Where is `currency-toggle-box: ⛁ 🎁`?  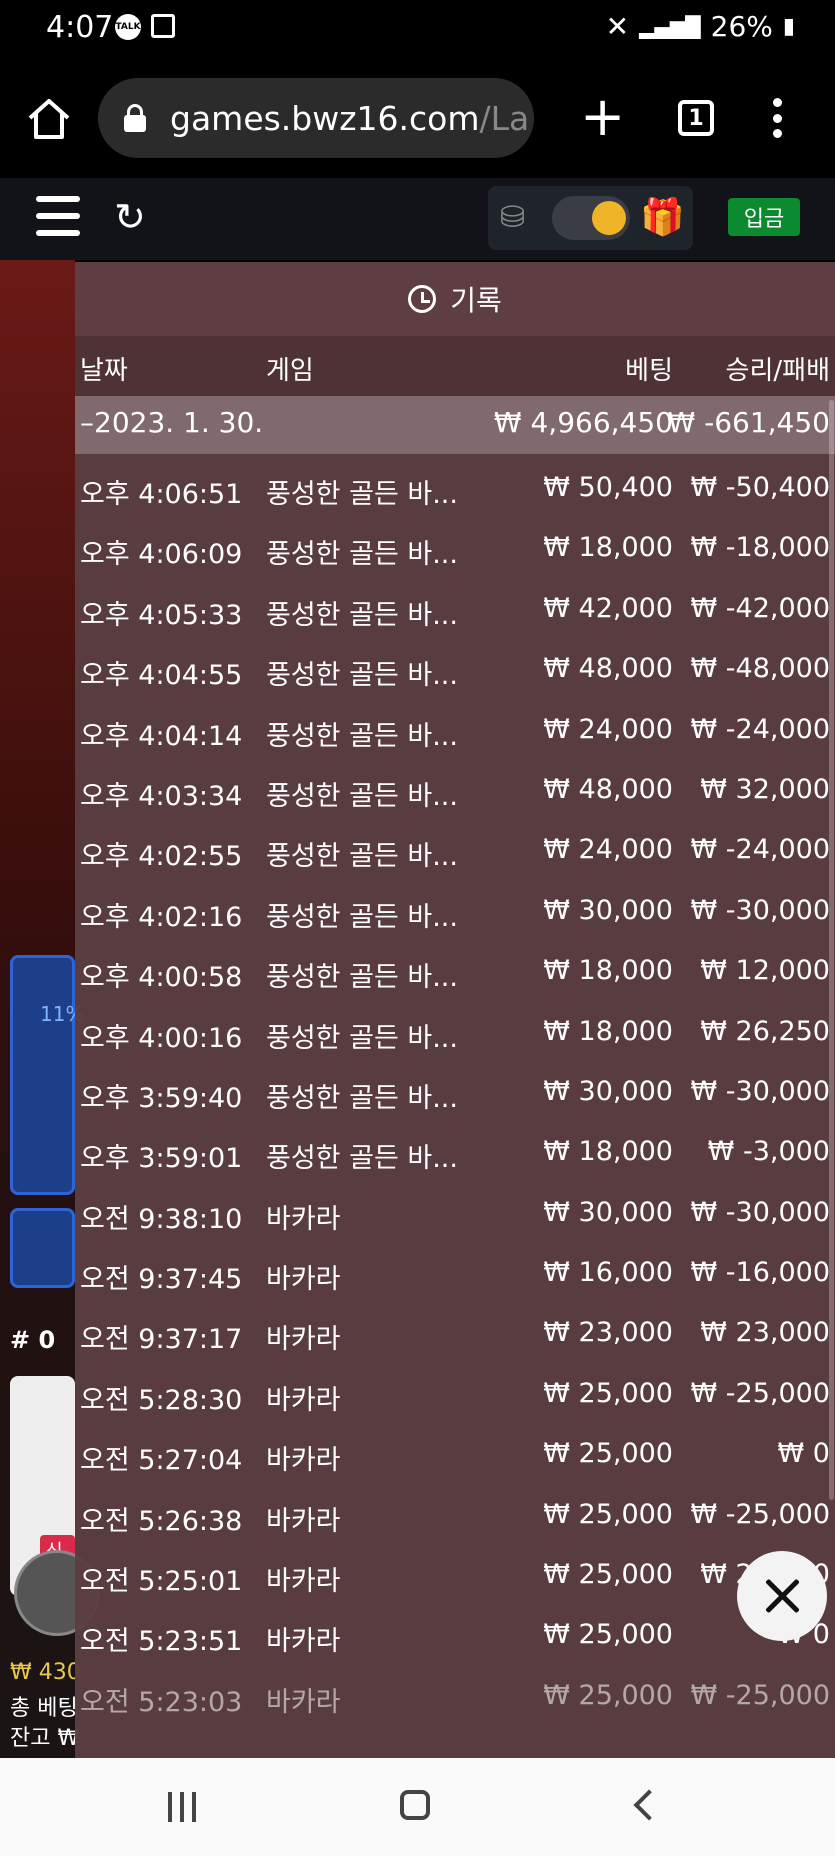 currency-toggle-box: ⛁ 🎁 is located at coordinates (590, 218).